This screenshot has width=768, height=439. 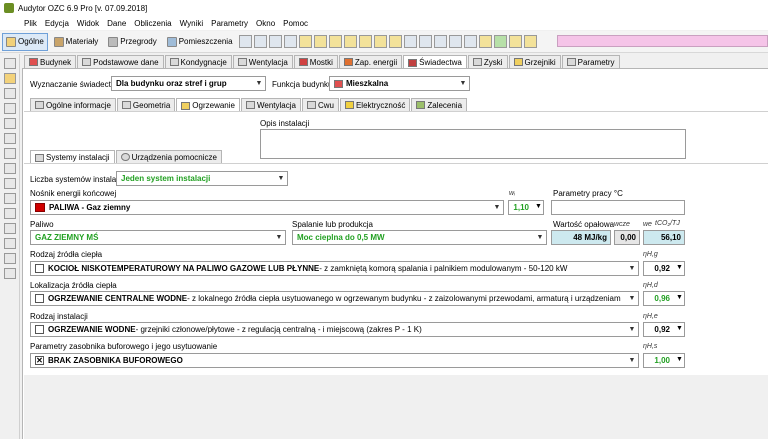 I want to click on tab-wentylacja: Wentylacja, so click(x=262, y=61).